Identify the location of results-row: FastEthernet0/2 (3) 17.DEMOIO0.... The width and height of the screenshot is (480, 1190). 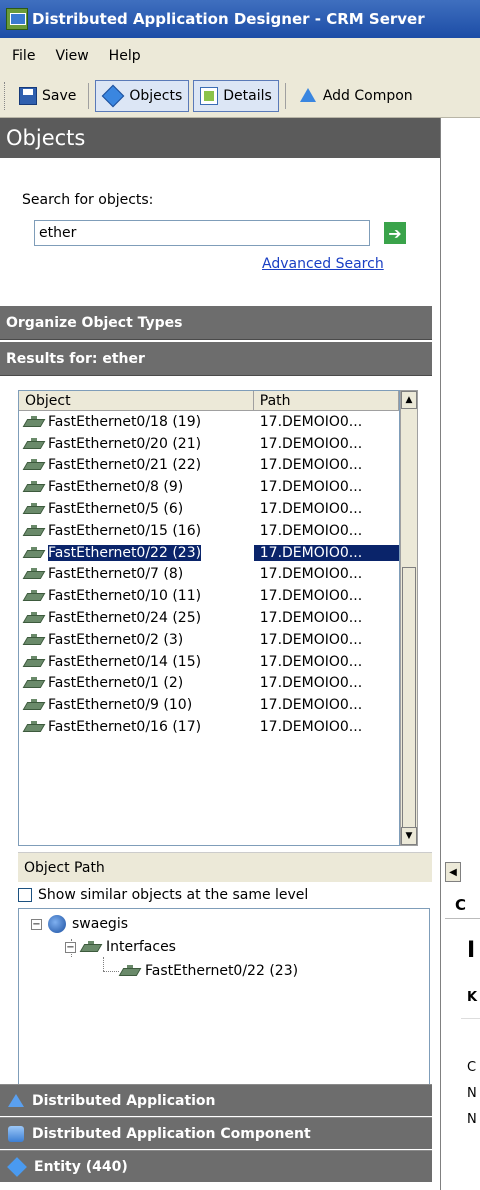
(209, 640).